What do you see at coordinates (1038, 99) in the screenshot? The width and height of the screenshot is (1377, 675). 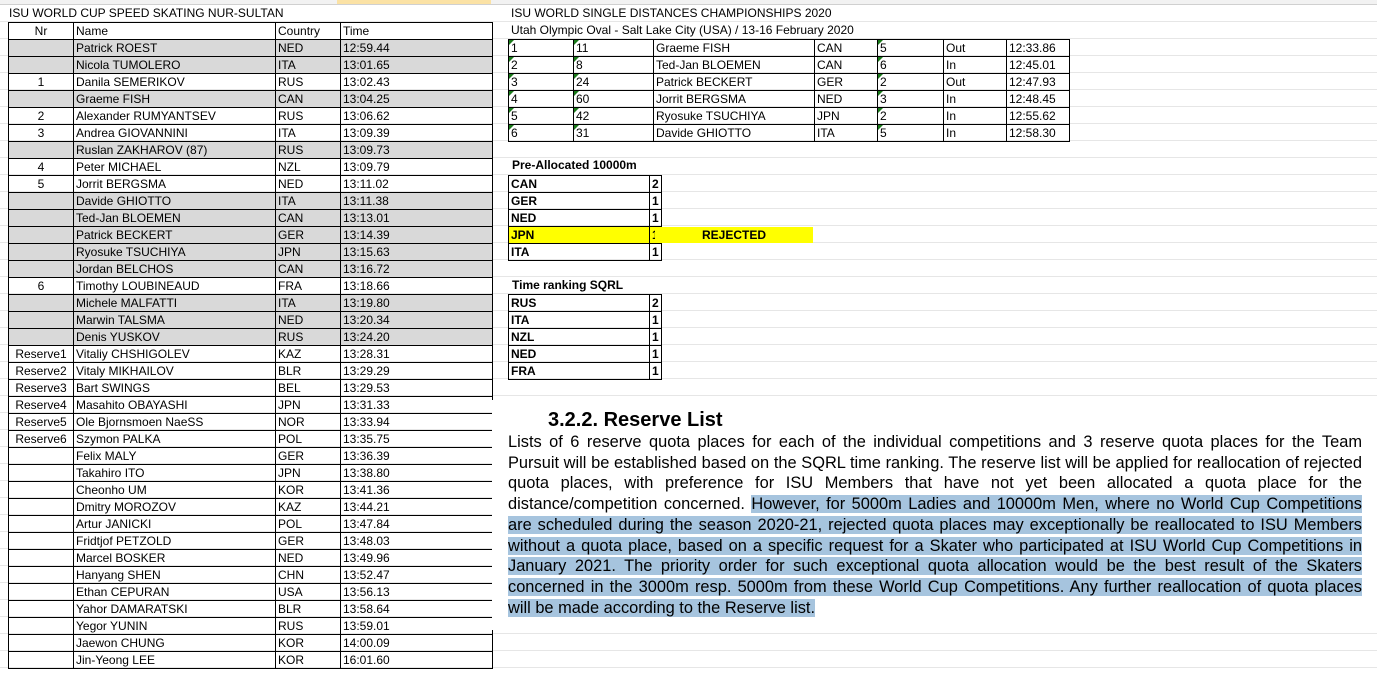 I see `wsd-time-cell: 12:48.45` at bounding box center [1038, 99].